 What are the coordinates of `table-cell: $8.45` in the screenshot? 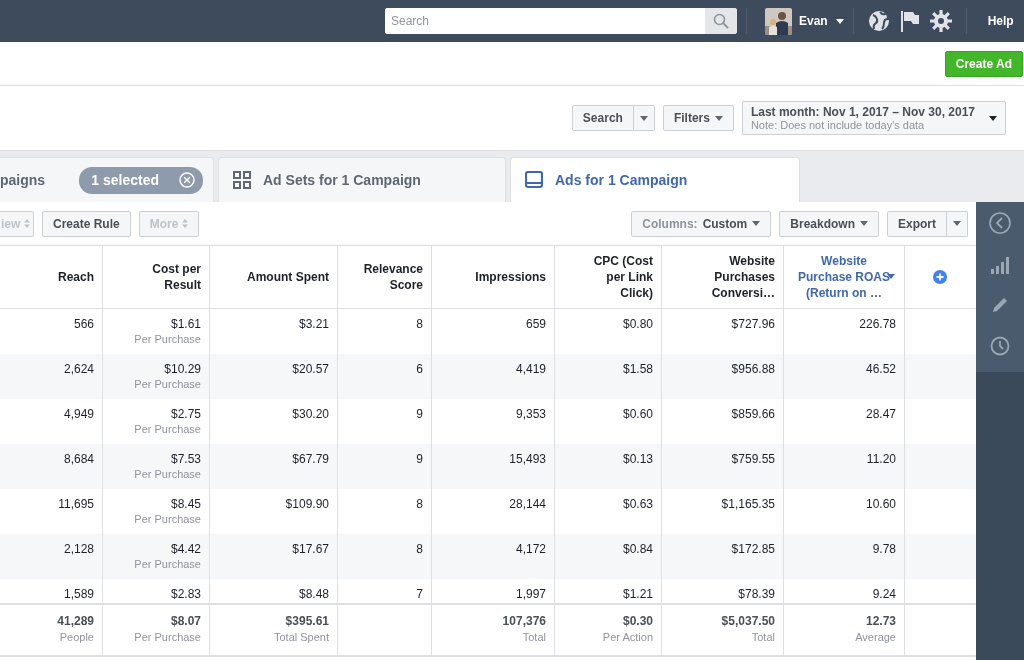 It's located at (185, 504).